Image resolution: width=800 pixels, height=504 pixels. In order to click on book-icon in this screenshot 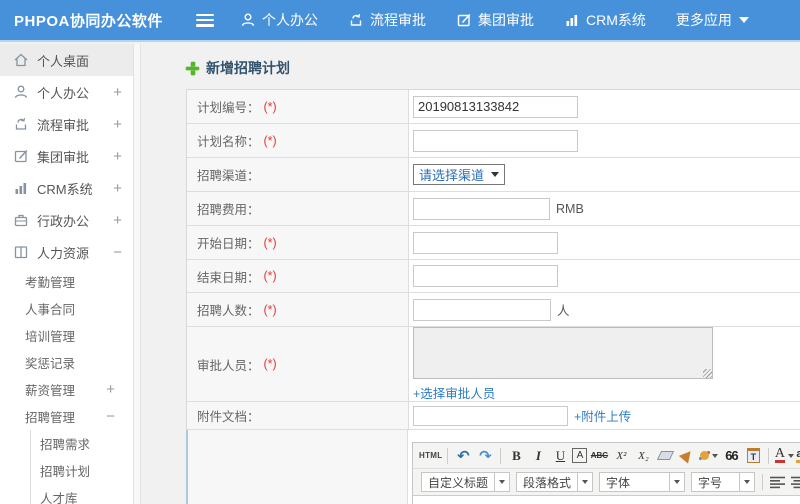, I will do `click(21, 252)`.